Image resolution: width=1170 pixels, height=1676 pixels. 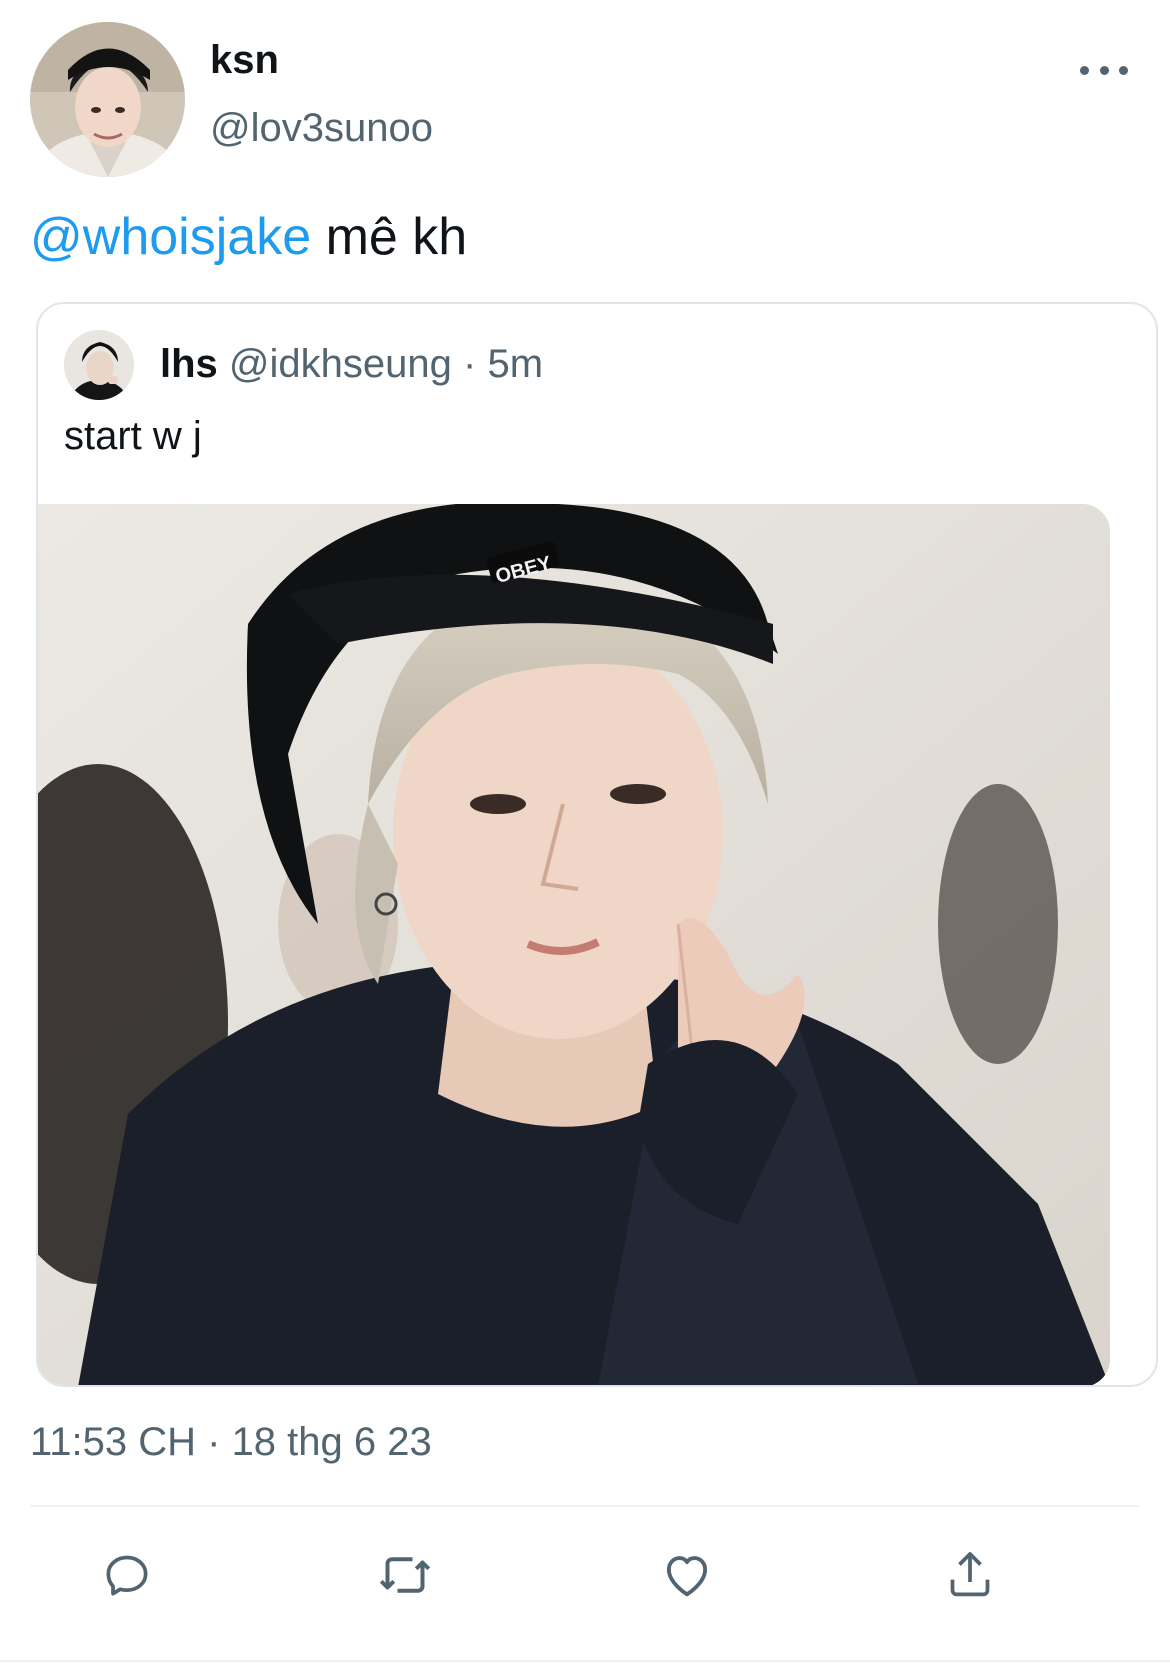 I want to click on more-options-icon, so click(x=1104, y=70).